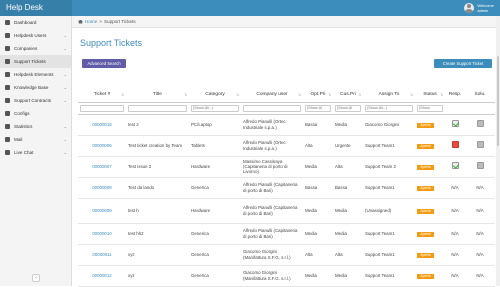  Describe the element at coordinates (111, 43) in the screenshot. I see `page-title: Support Tickets` at that location.